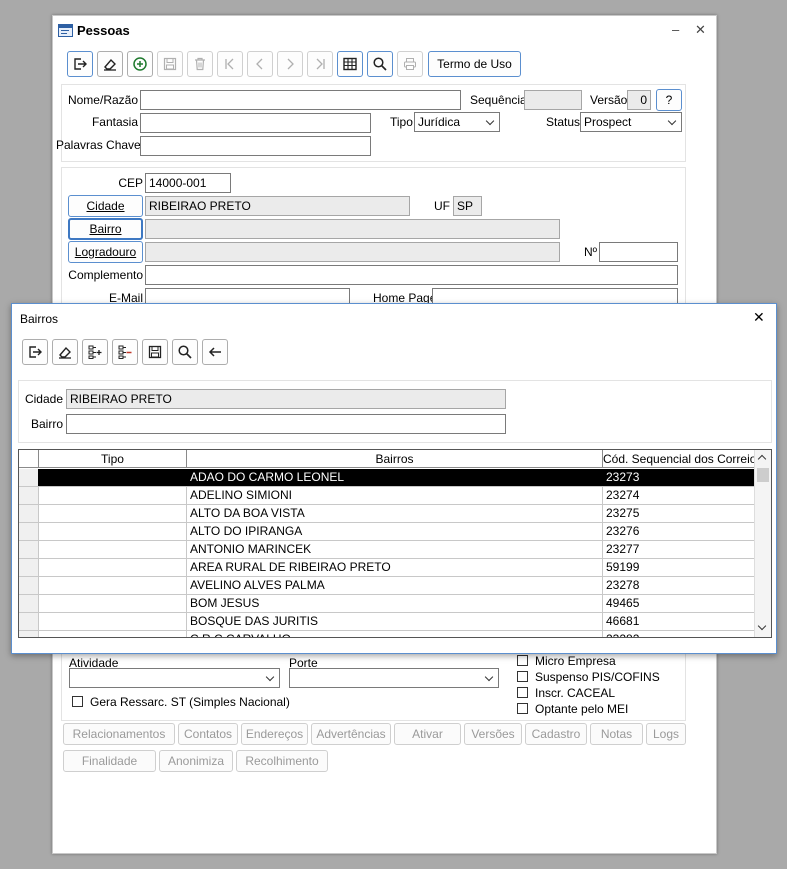 This screenshot has width=787, height=869. What do you see at coordinates (522, 708) in the screenshot?
I see `optante-mei-checkbox` at bounding box center [522, 708].